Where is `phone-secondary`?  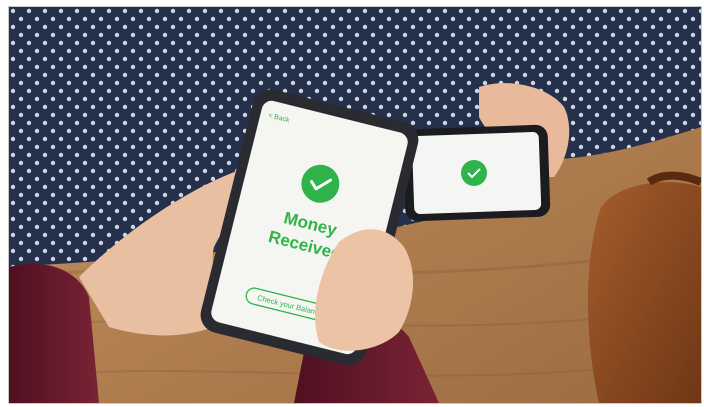 phone-secondary is located at coordinates (476, 173).